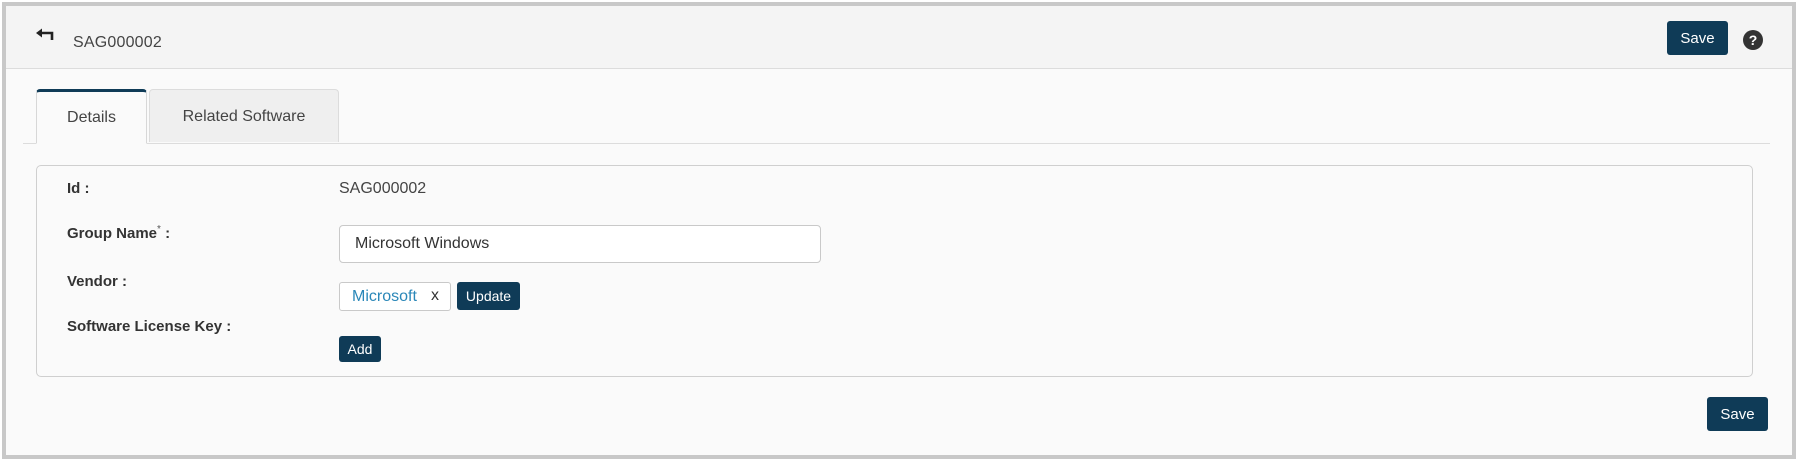  What do you see at coordinates (149, 326) in the screenshot?
I see `software-license-key-label: Software License Key :` at bounding box center [149, 326].